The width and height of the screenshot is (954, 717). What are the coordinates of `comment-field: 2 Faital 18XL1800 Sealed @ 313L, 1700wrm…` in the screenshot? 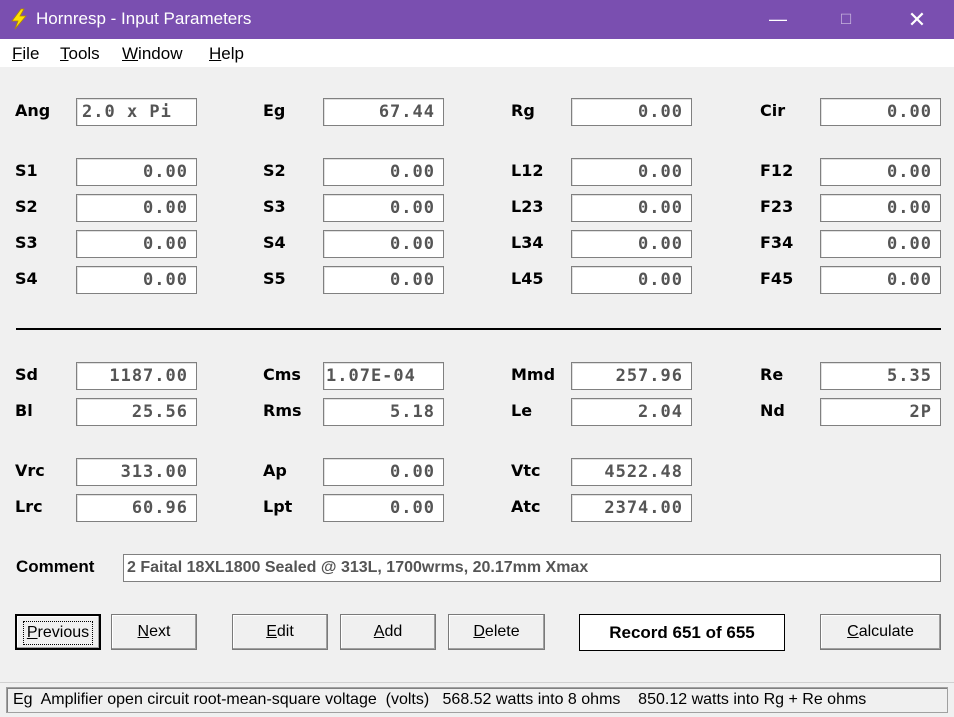 It's located at (532, 568).